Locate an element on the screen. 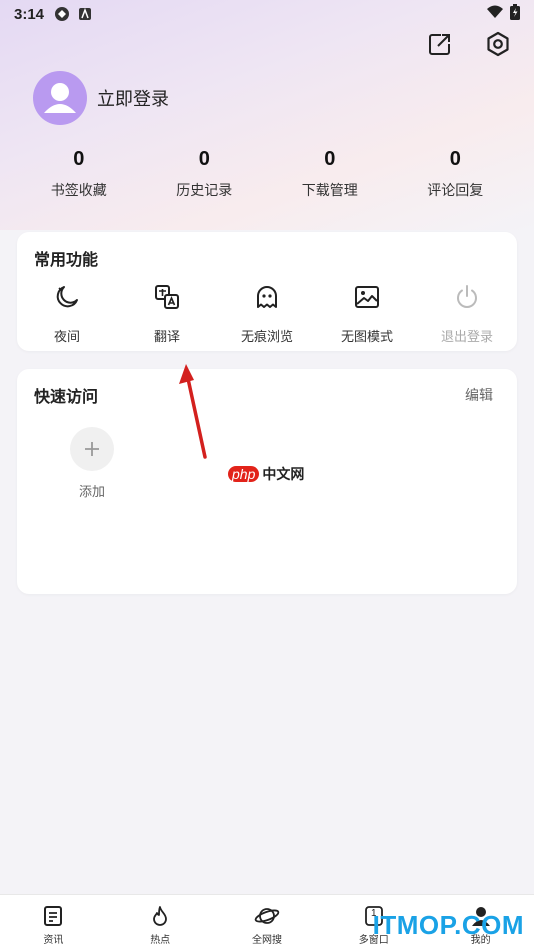 Image resolution: width=534 pixels, height=950 pixels. avatar is located at coordinates (60, 98).